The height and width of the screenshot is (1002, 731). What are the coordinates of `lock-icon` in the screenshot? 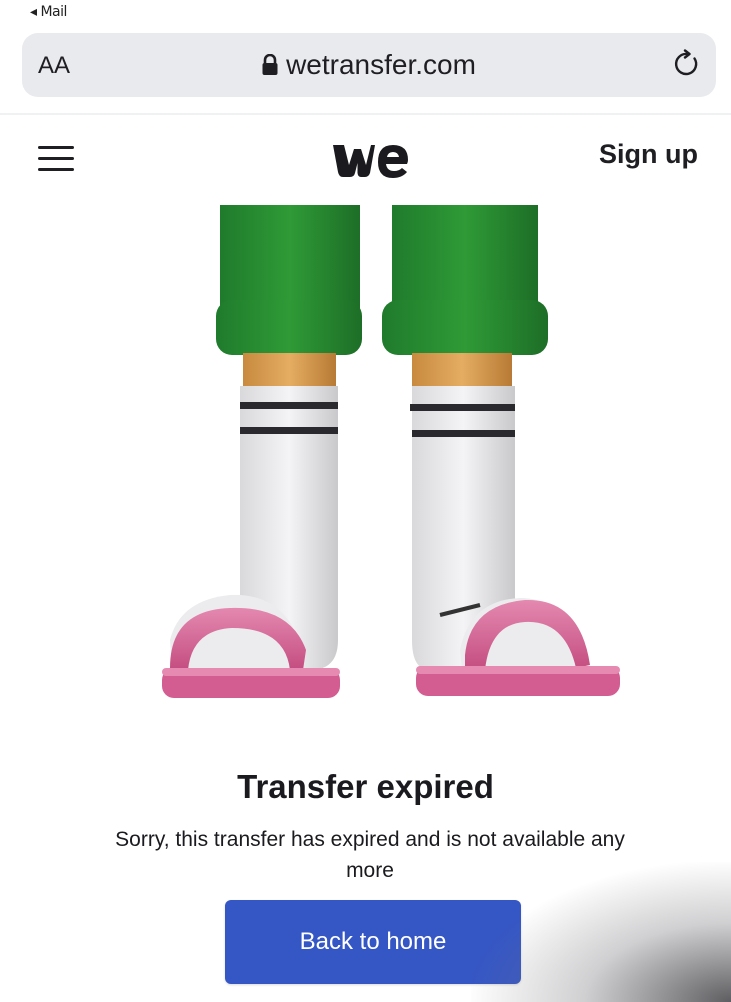 It's located at (270, 64).